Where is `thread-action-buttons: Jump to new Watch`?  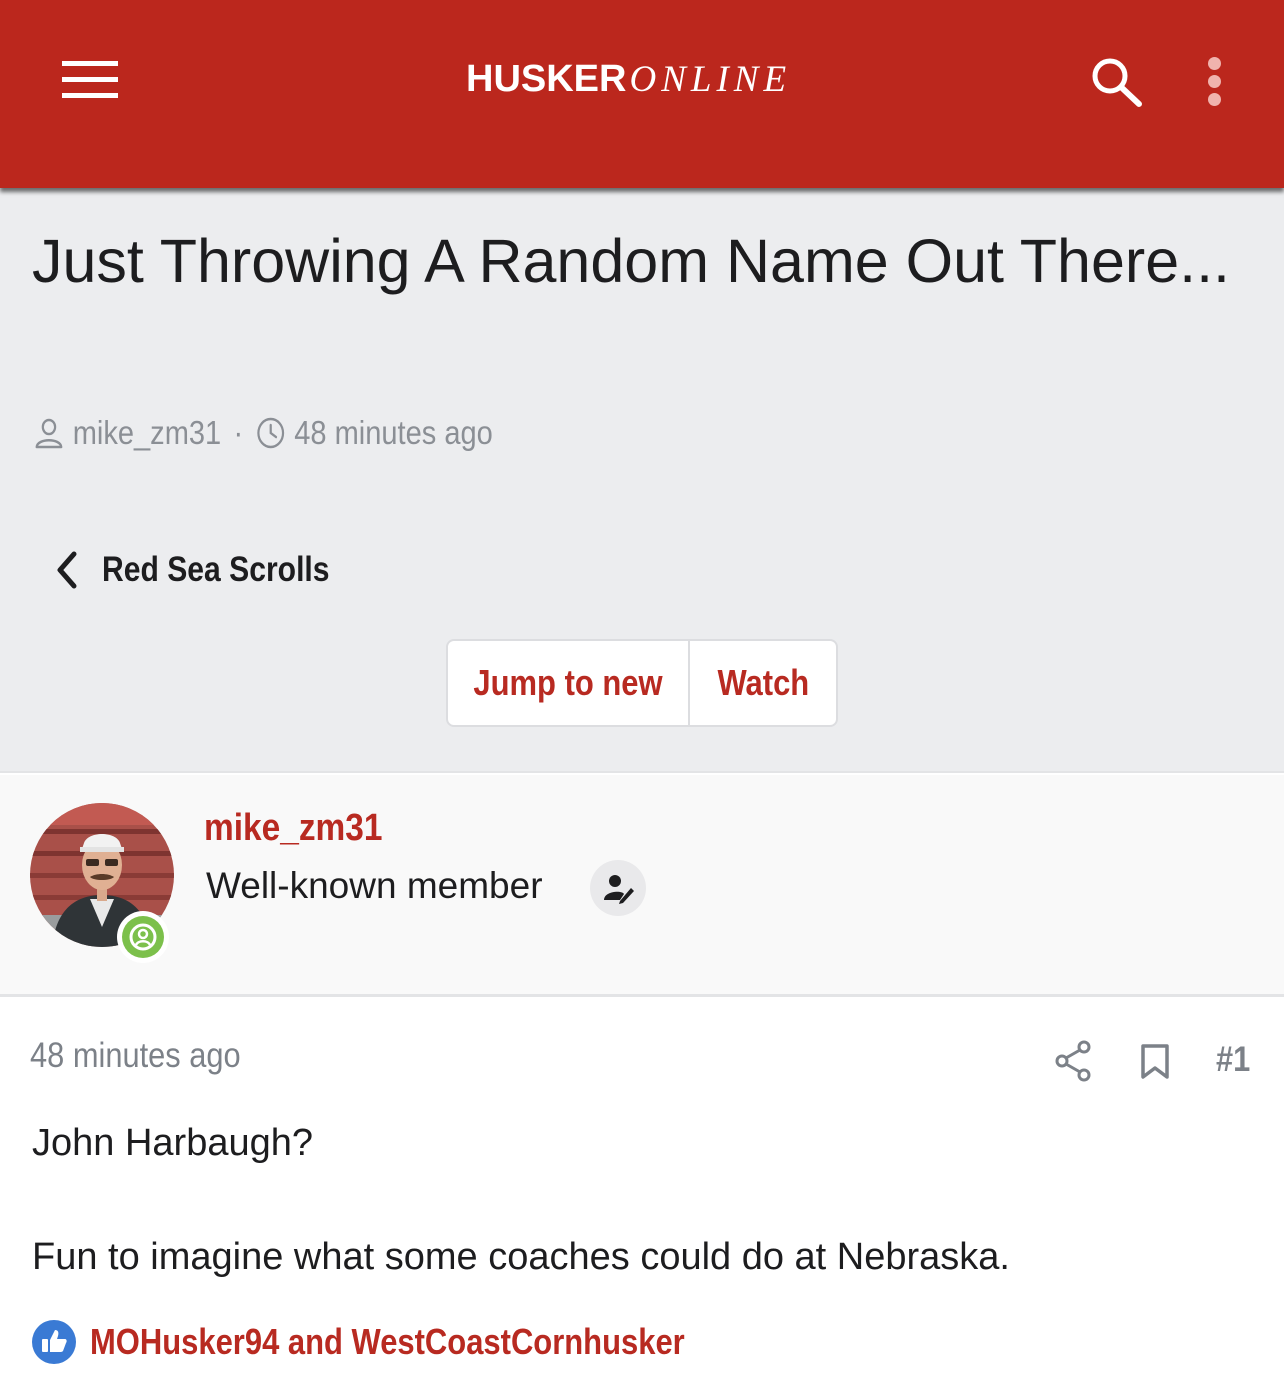
thread-action-buttons: Jump to new Watch is located at coordinates (642, 683).